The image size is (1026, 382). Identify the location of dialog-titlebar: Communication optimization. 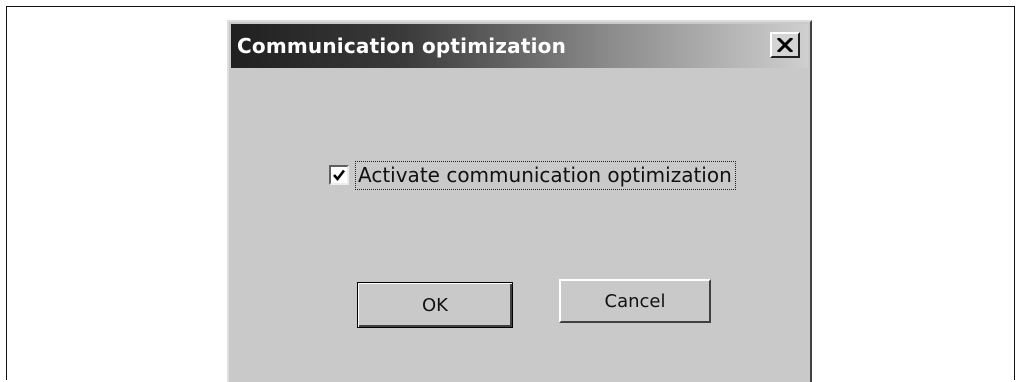
(519, 46).